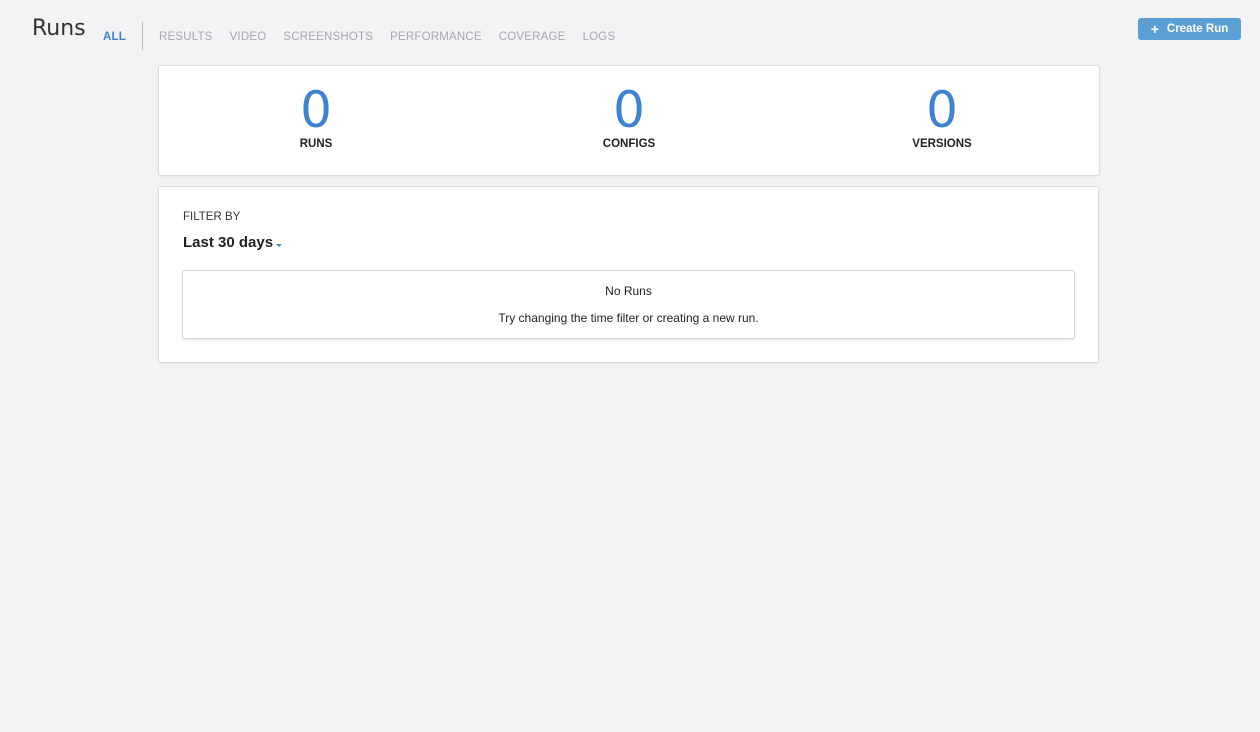 This screenshot has height=732, width=1260. I want to click on stat-versions-value: 0, so click(942, 110).